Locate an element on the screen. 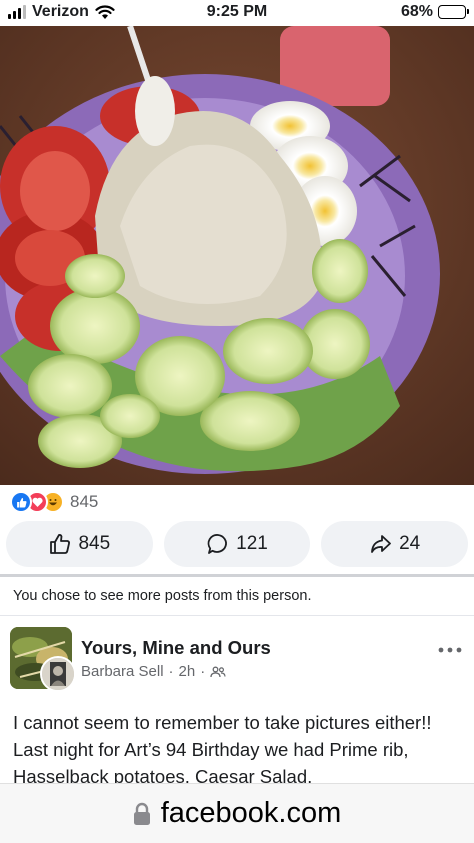 This screenshot has height=843, width=474. like-count: 845 is located at coordinates (94, 543).